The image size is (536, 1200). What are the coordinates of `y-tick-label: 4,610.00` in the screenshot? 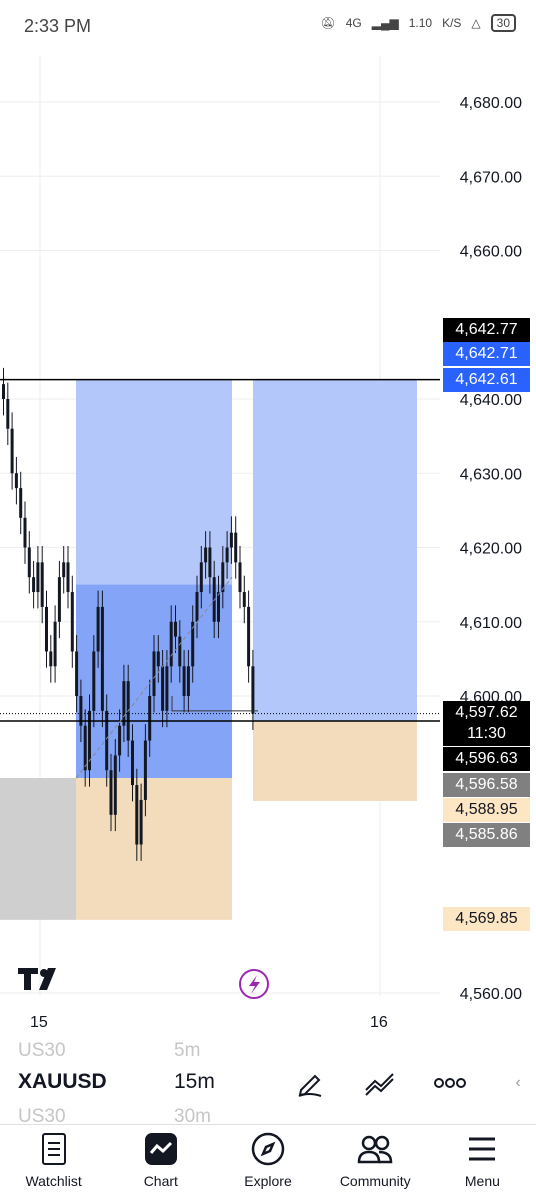 It's located at (491, 623).